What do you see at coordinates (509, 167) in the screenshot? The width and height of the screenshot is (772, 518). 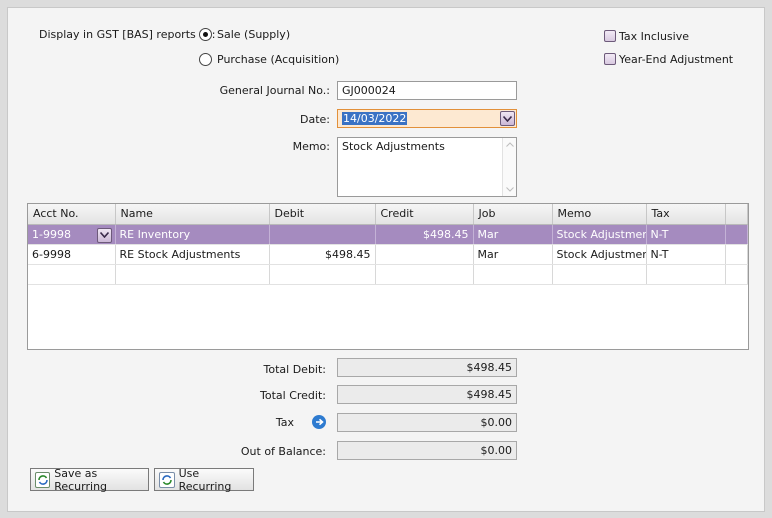 I see `memo-scrollbar` at bounding box center [509, 167].